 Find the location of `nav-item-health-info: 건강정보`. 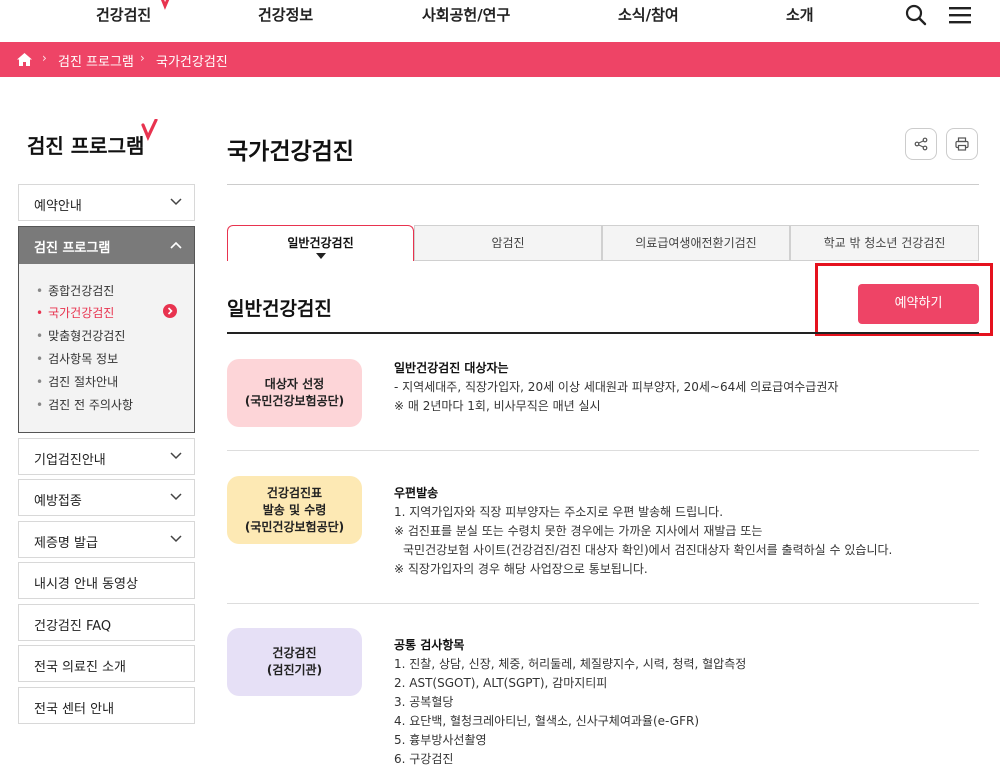

nav-item-health-info: 건강정보 is located at coordinates (285, 14).